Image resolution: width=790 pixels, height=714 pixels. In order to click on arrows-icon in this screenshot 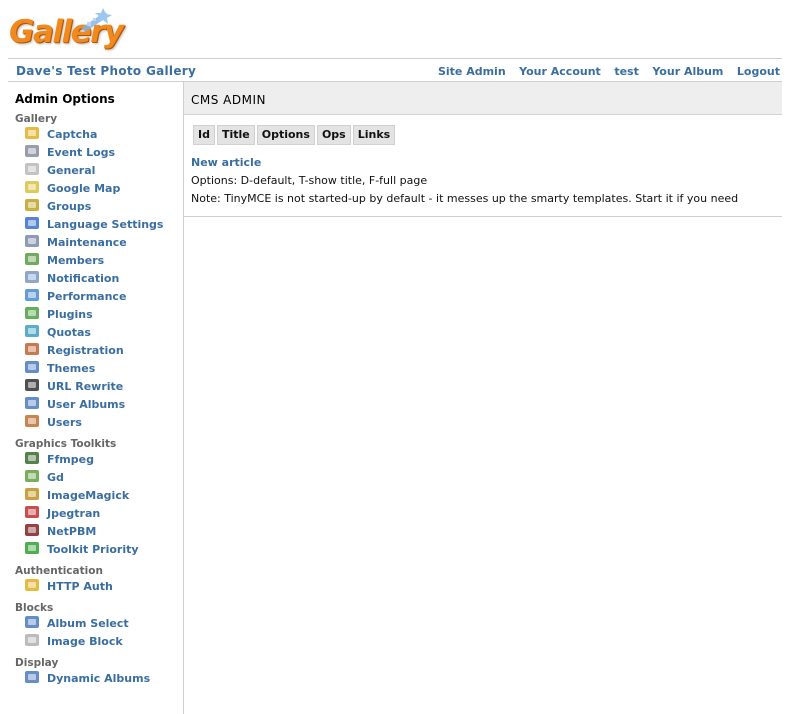, I will do `click(32, 548)`.